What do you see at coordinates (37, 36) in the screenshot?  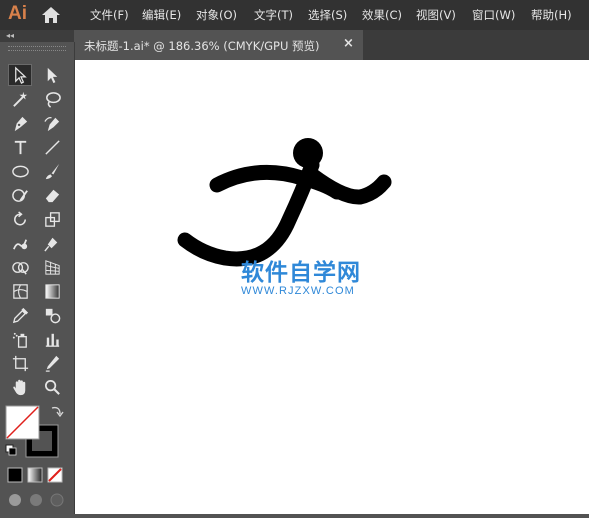 I see `toolbar-header: ◂◂` at bounding box center [37, 36].